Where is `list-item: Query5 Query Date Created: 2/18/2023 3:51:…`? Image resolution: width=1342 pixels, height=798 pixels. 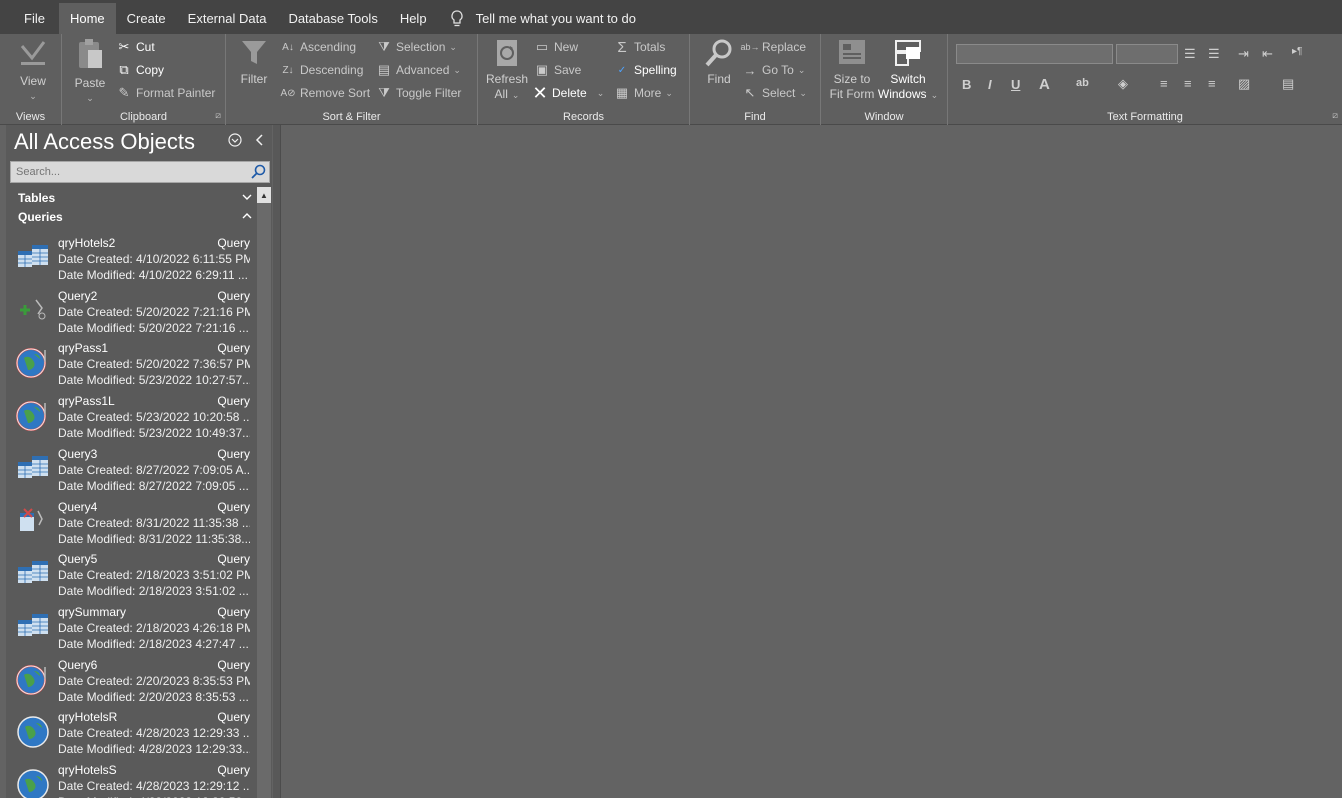 list-item: Query5 Query Date Created: 2/18/2023 3:51:… is located at coordinates (133, 577).